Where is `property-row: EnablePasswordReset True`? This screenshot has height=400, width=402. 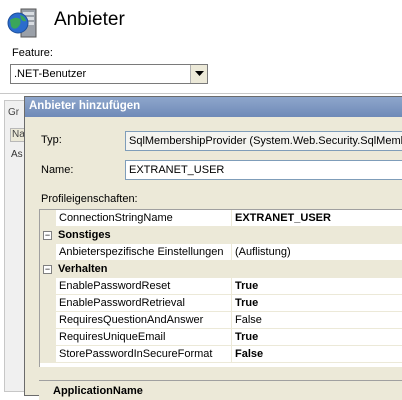
property-row: EnablePasswordReset True is located at coordinates (221, 286).